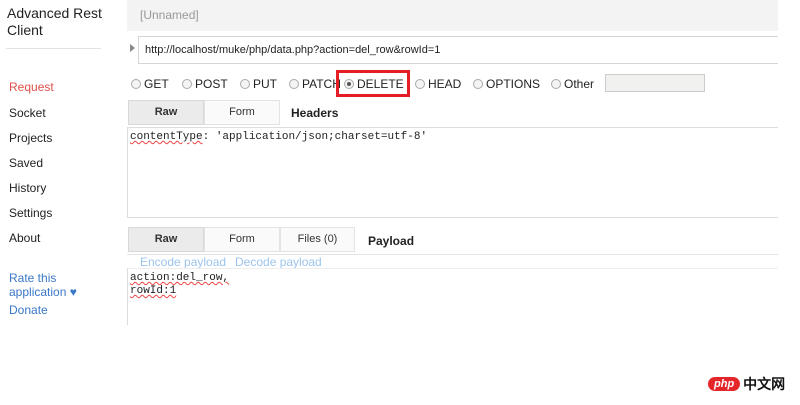 This screenshot has height=405, width=800. I want to click on payload-tab-form: Form, so click(242, 239).